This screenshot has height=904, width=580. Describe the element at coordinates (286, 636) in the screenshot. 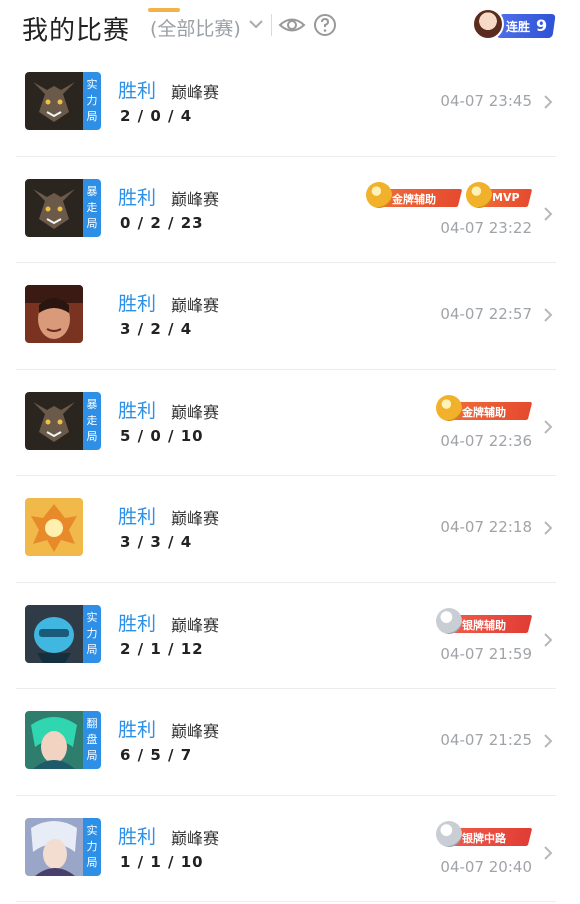

I see `match-row: 实力局胜利 巅峰赛 2 / 1 / 12 银牌辅助 04-07 21:59` at that location.